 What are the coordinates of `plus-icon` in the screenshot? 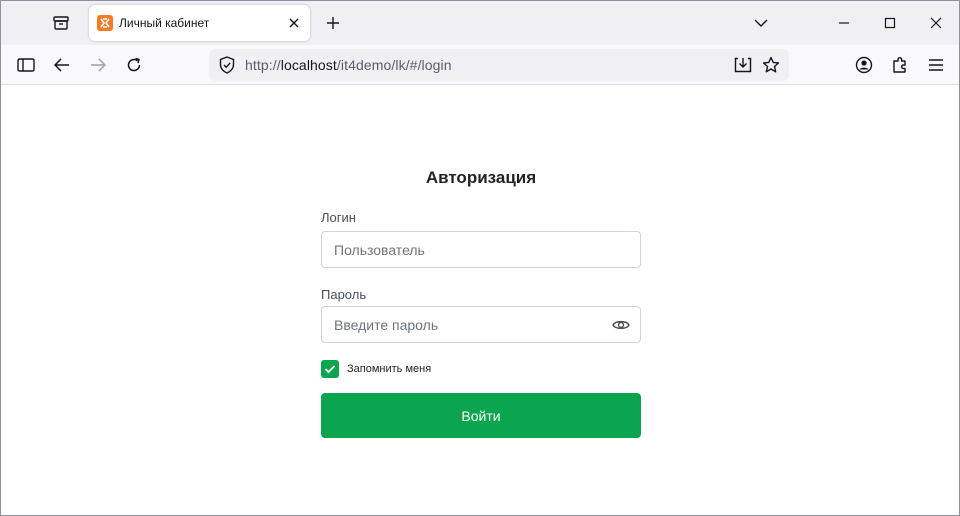 It's located at (333, 23).